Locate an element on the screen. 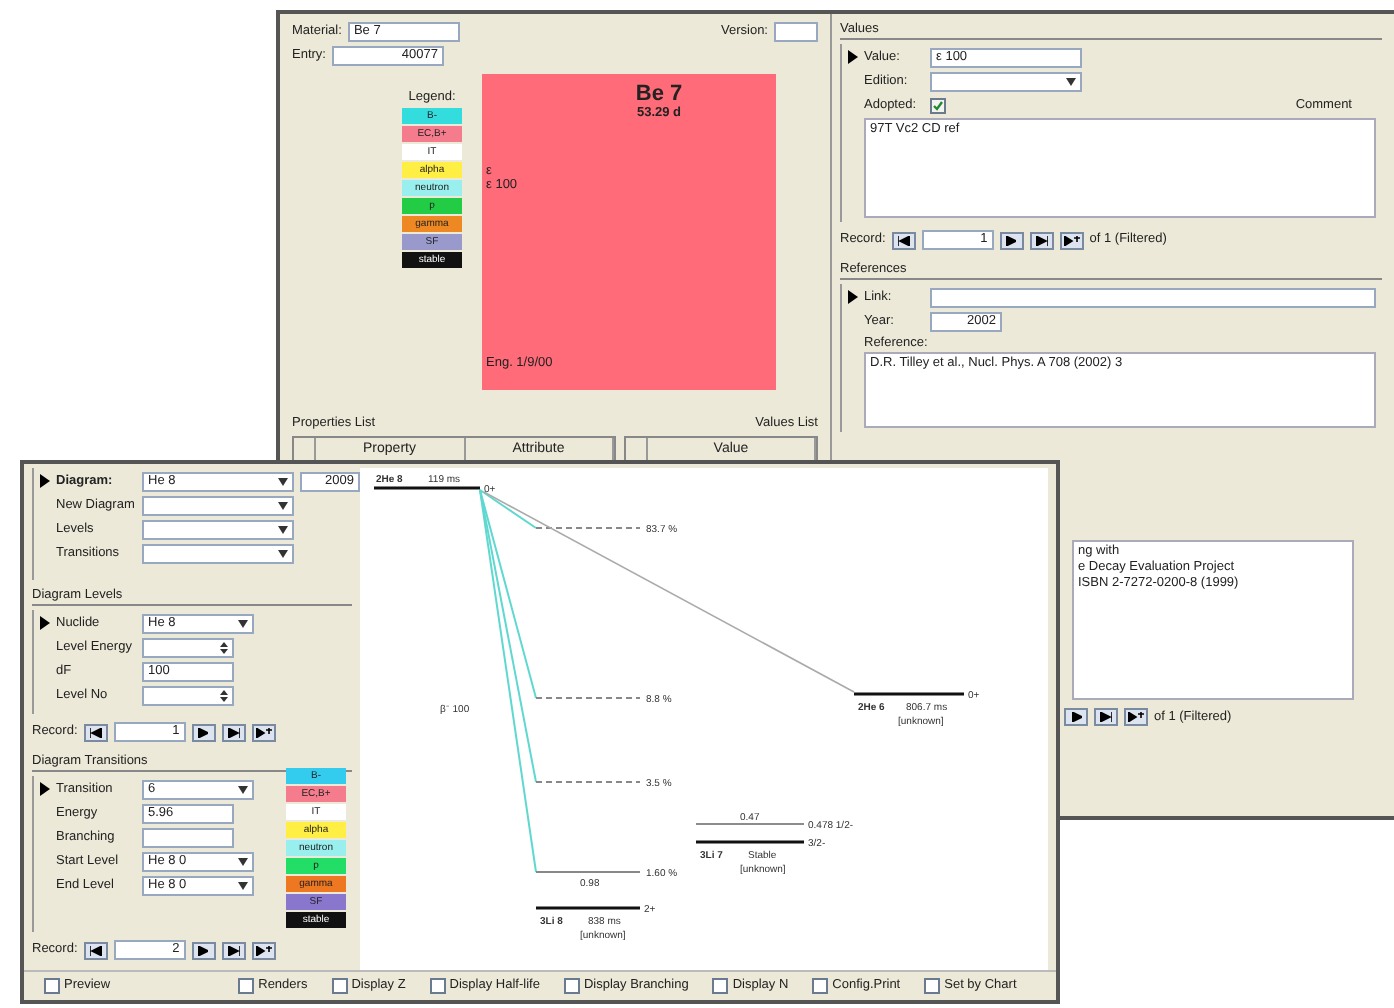  version-field is located at coordinates (796, 32).